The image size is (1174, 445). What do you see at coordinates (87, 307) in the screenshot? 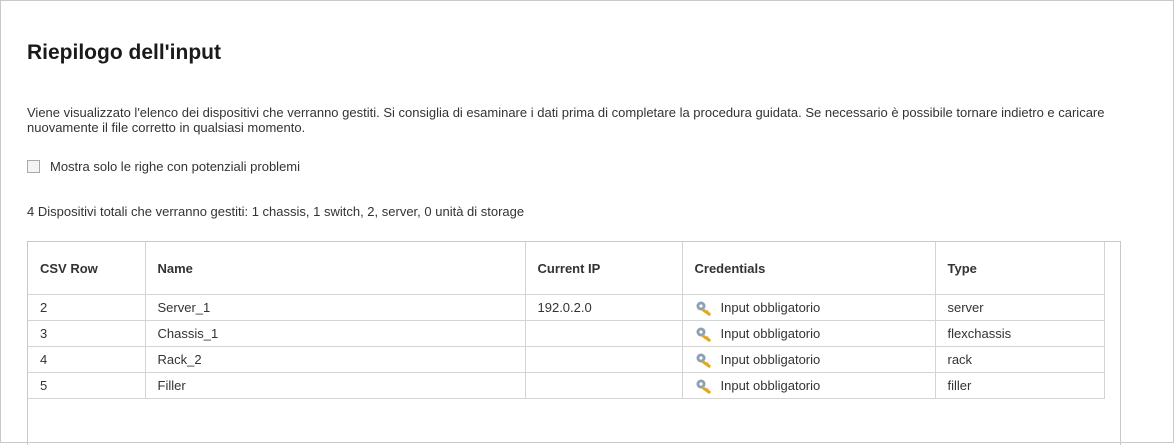
I see `cell-csv-row: 2` at bounding box center [87, 307].